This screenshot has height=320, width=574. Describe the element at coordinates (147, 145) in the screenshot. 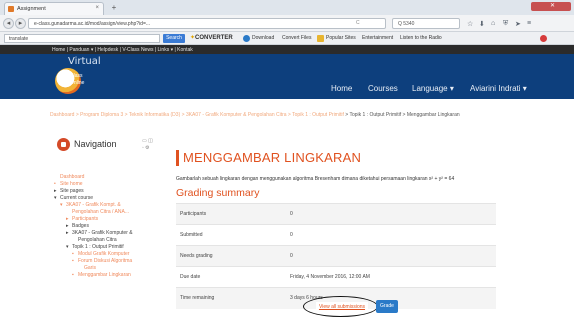

I see `block-controls-icon: ▭ ◫ ◦ ⚙` at that location.